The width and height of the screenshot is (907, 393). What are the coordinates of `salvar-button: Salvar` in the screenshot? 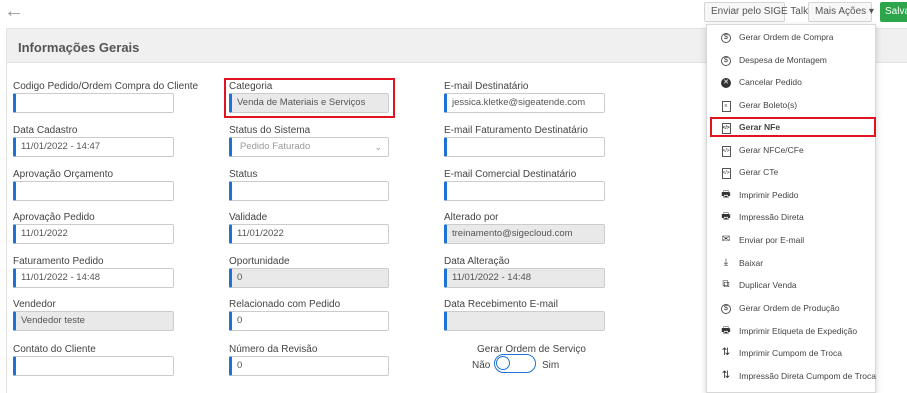 It's located at (893, 12).